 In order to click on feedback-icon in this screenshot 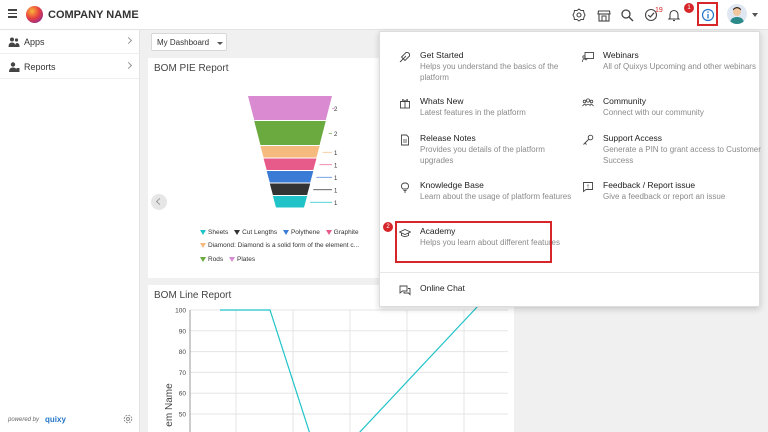, I will do `click(588, 187)`.